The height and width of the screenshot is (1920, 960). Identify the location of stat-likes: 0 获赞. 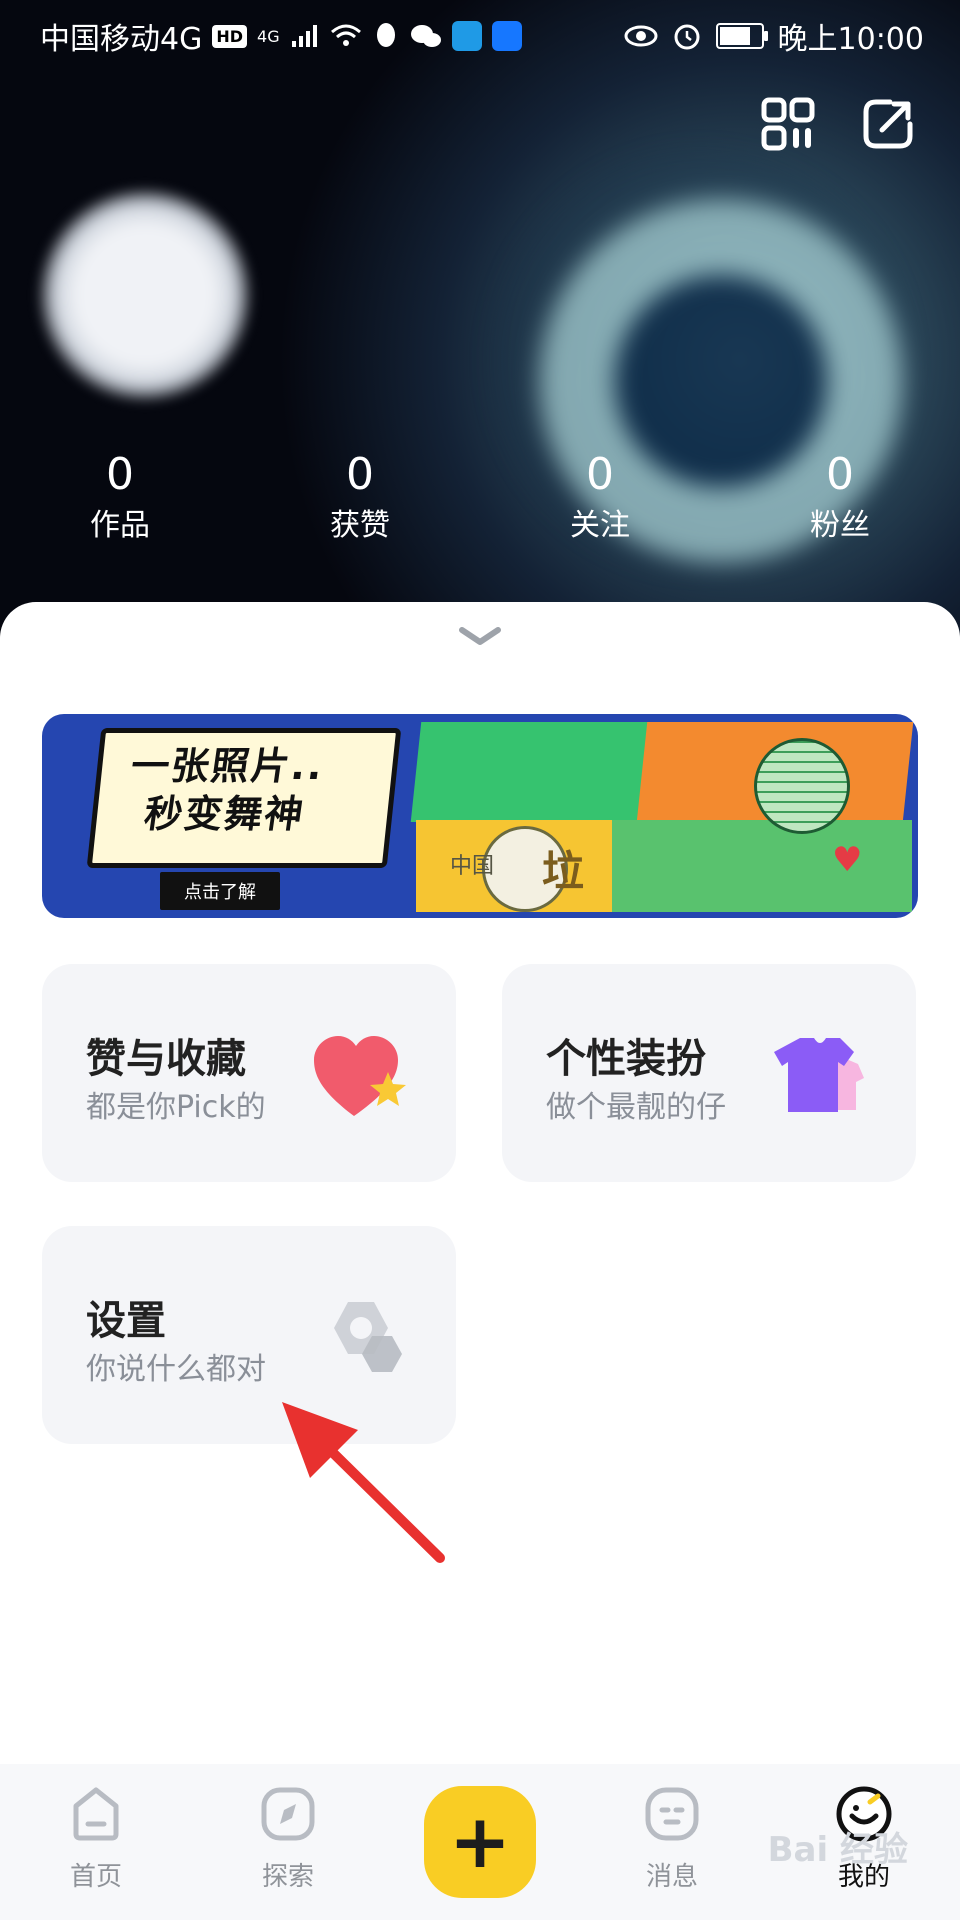
(360, 499).